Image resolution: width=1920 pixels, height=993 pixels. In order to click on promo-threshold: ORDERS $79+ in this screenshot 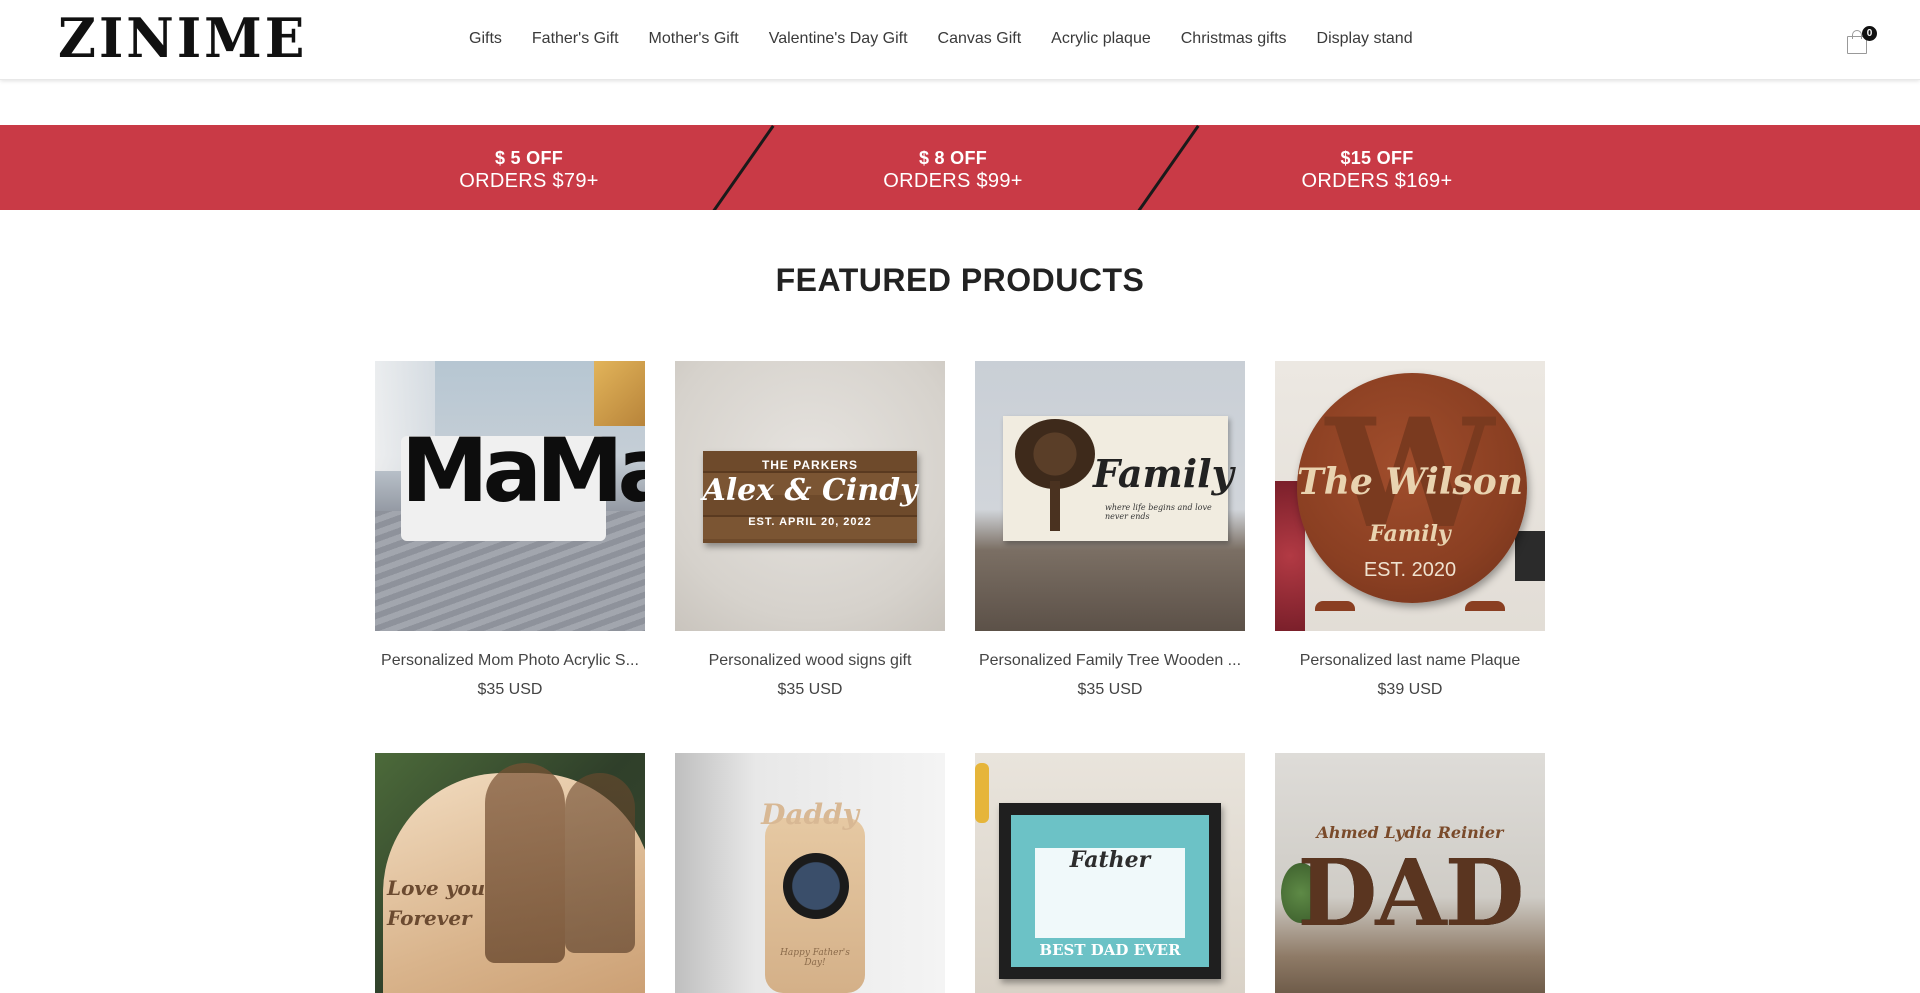, I will do `click(529, 181)`.